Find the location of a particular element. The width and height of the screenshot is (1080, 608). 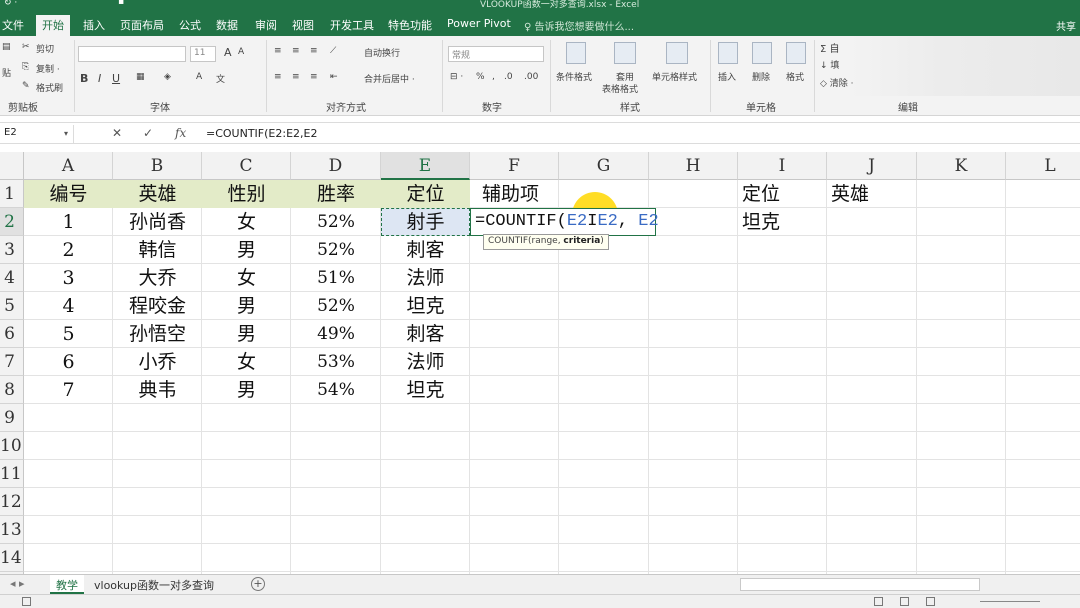

cell-d5: 52% is located at coordinates (336, 306).